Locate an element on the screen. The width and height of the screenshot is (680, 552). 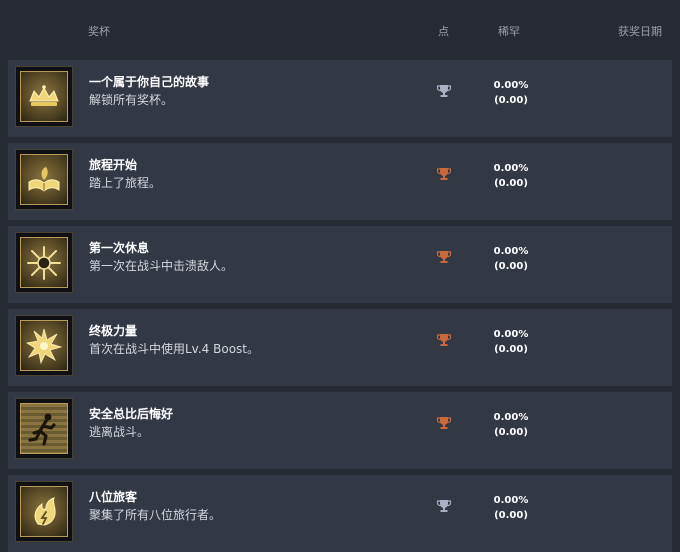
crown-icon is located at coordinates (44, 96).